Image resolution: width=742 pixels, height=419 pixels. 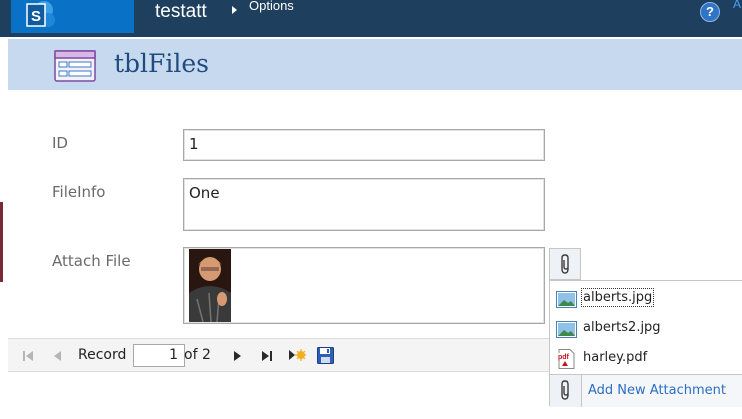 What do you see at coordinates (210, 285) in the screenshot?
I see `attachment-image-preview` at bounding box center [210, 285].